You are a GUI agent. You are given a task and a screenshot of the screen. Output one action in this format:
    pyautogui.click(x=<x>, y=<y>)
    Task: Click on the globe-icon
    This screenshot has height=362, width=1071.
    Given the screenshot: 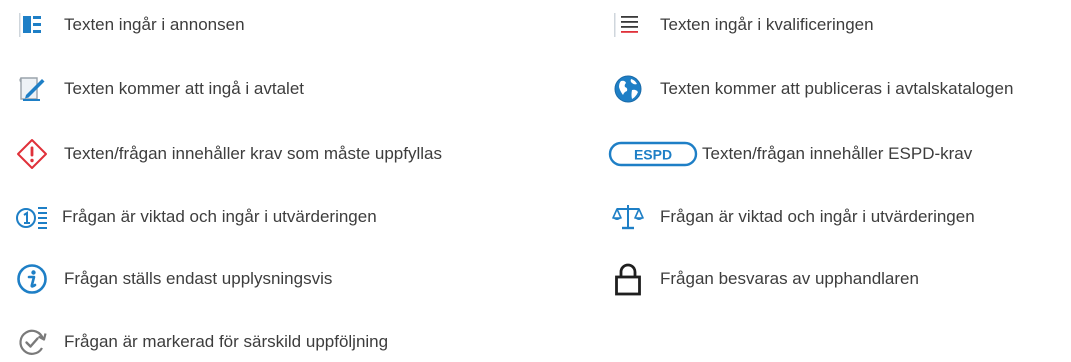 What is the action you would take?
    pyautogui.click(x=628, y=89)
    